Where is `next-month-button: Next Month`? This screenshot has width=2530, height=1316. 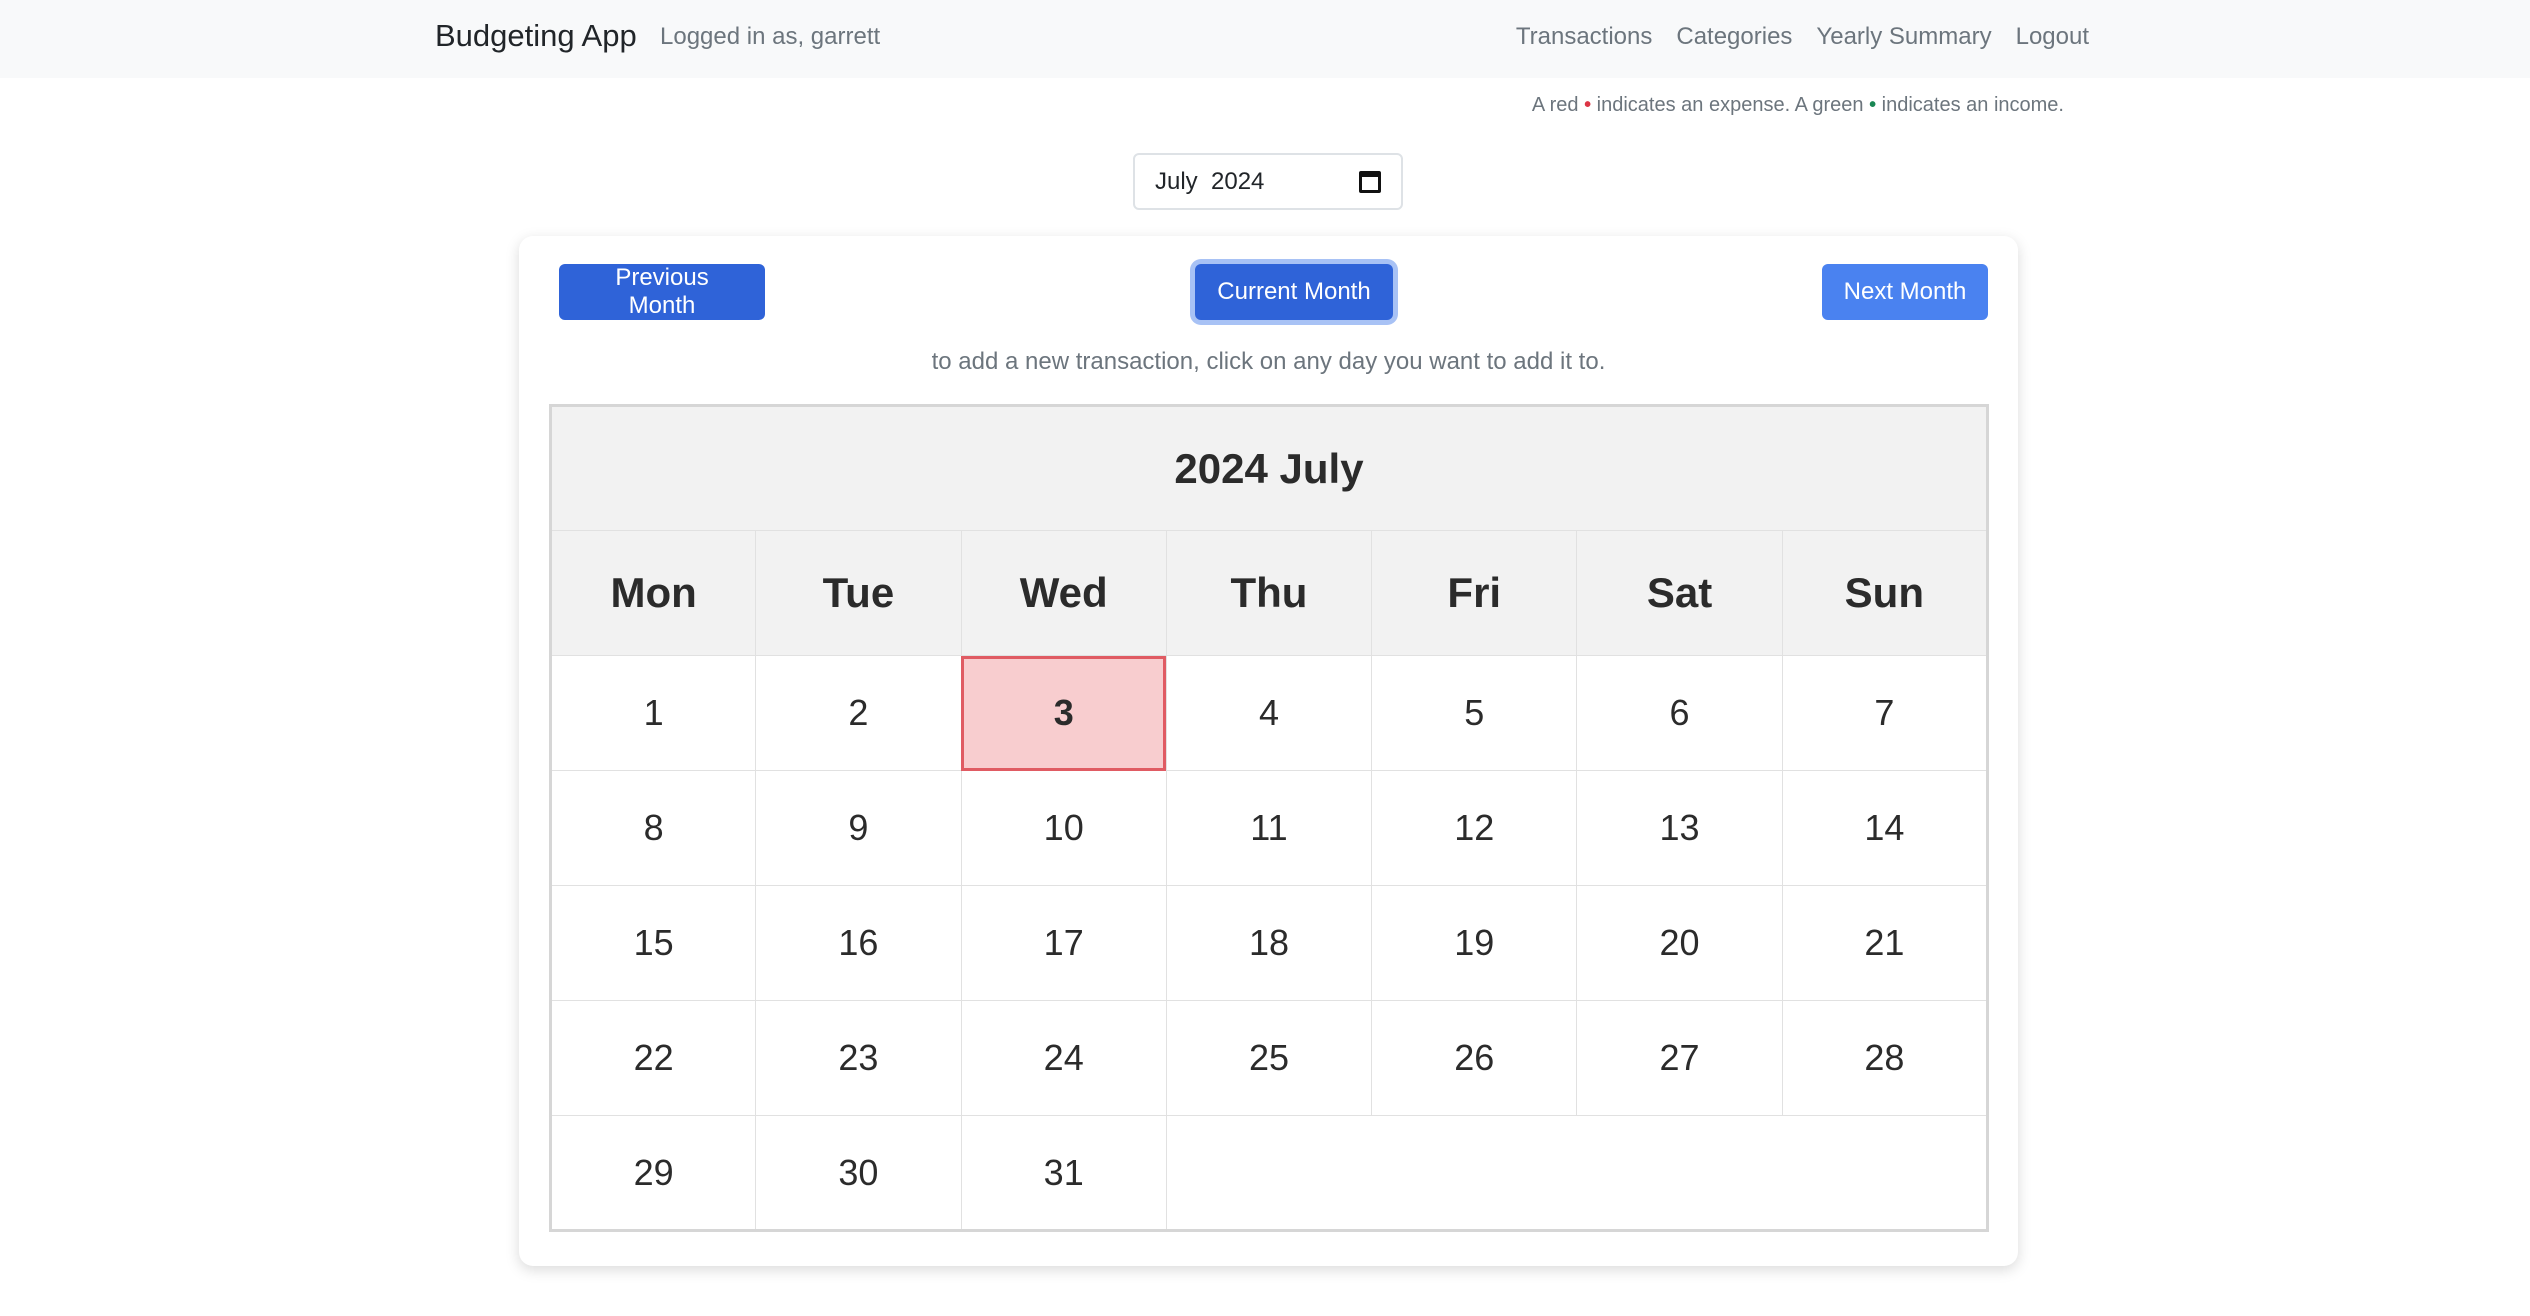
next-month-button: Next Month is located at coordinates (1905, 292).